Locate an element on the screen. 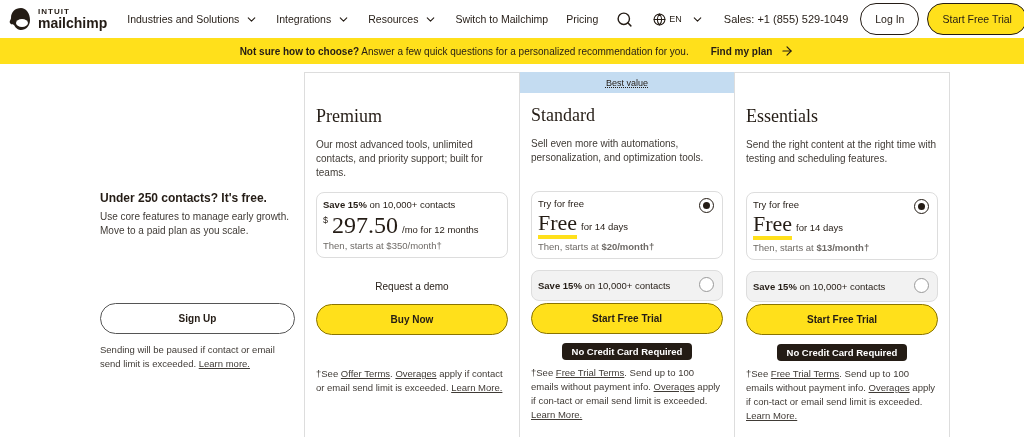  language-selector: EN is located at coordinates (678, 19).